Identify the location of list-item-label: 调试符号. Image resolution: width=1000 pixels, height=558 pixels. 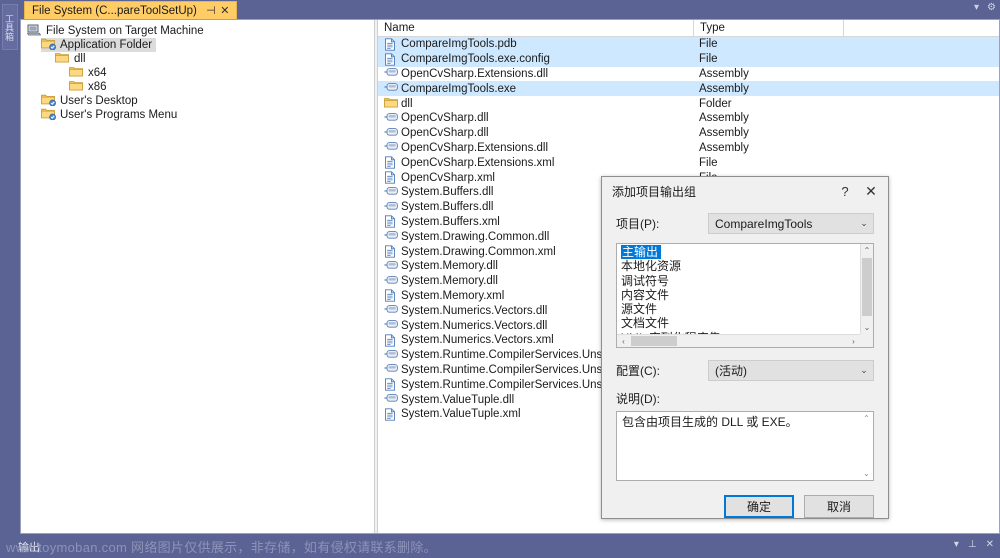
(645, 280).